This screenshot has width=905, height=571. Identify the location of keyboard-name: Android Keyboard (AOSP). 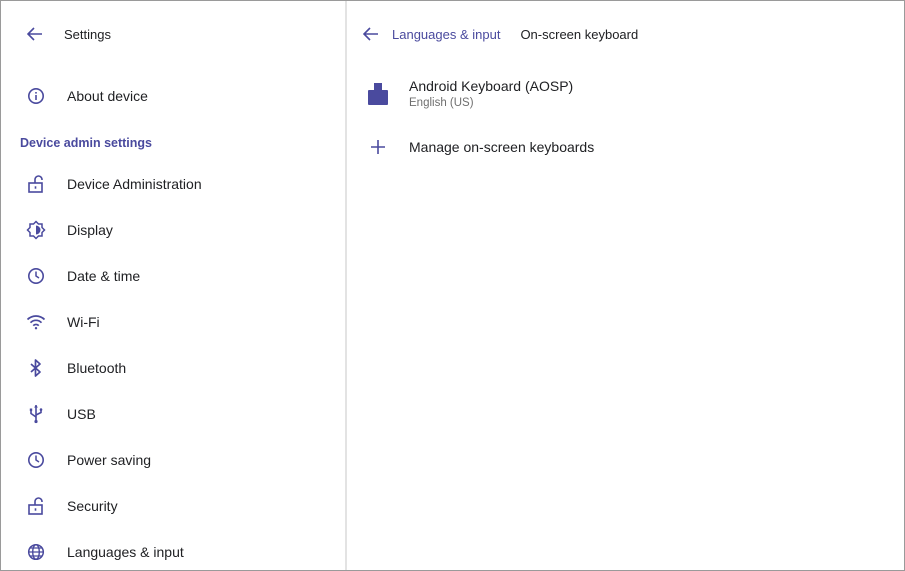
(491, 86).